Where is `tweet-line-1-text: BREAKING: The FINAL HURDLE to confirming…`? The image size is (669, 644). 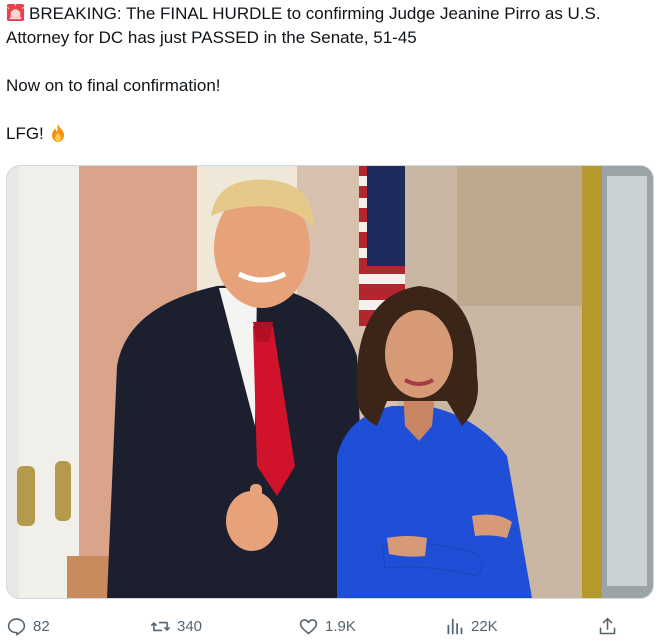
tweet-line-1-text: BREAKING: The FINAL HURDLE to confirming… is located at coordinates (315, 13).